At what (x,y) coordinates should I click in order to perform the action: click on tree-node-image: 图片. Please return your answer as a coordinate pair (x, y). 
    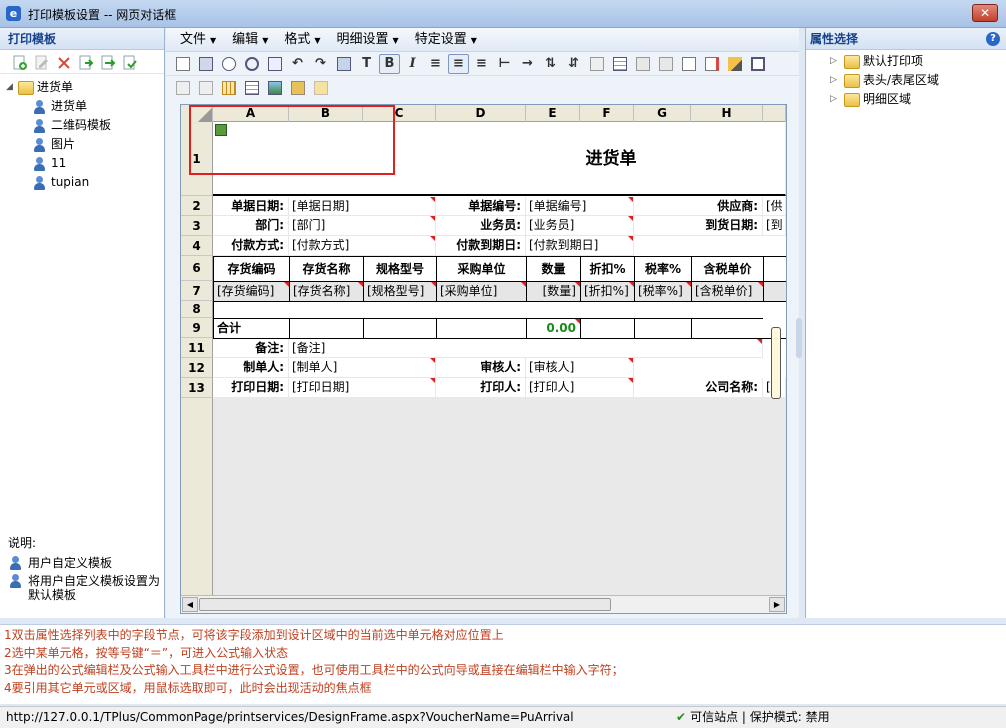
    Looking at the image, I should click on (85, 144).